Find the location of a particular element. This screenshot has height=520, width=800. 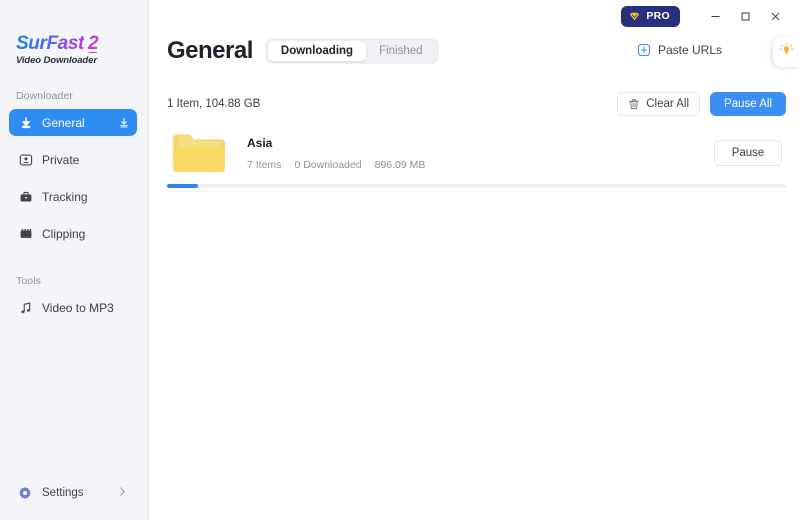

page-header: General Downloading Finished is located at coordinates (303, 51).